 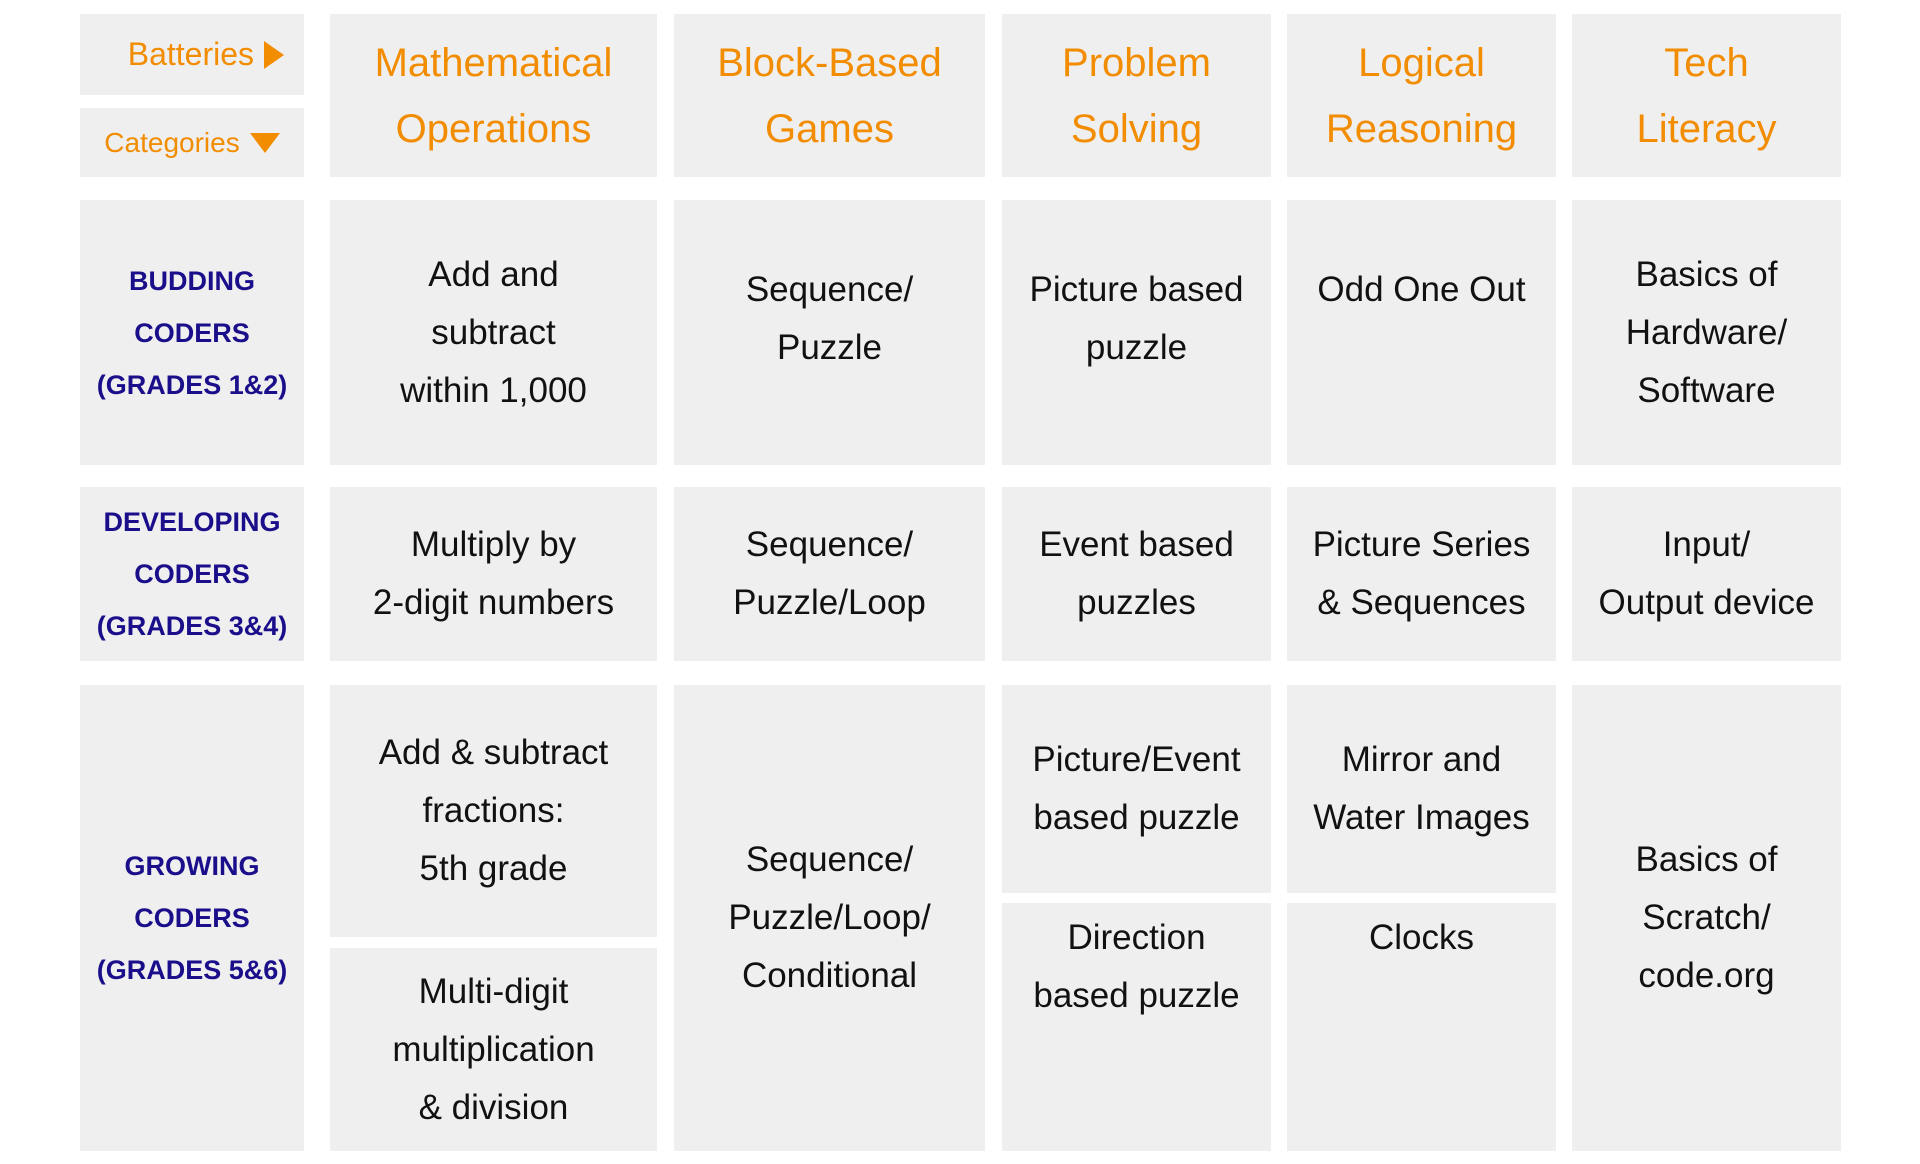 I want to click on cell-growing-math-multiplication: Multi-digit multiplication & division, so click(x=493, y=1049).